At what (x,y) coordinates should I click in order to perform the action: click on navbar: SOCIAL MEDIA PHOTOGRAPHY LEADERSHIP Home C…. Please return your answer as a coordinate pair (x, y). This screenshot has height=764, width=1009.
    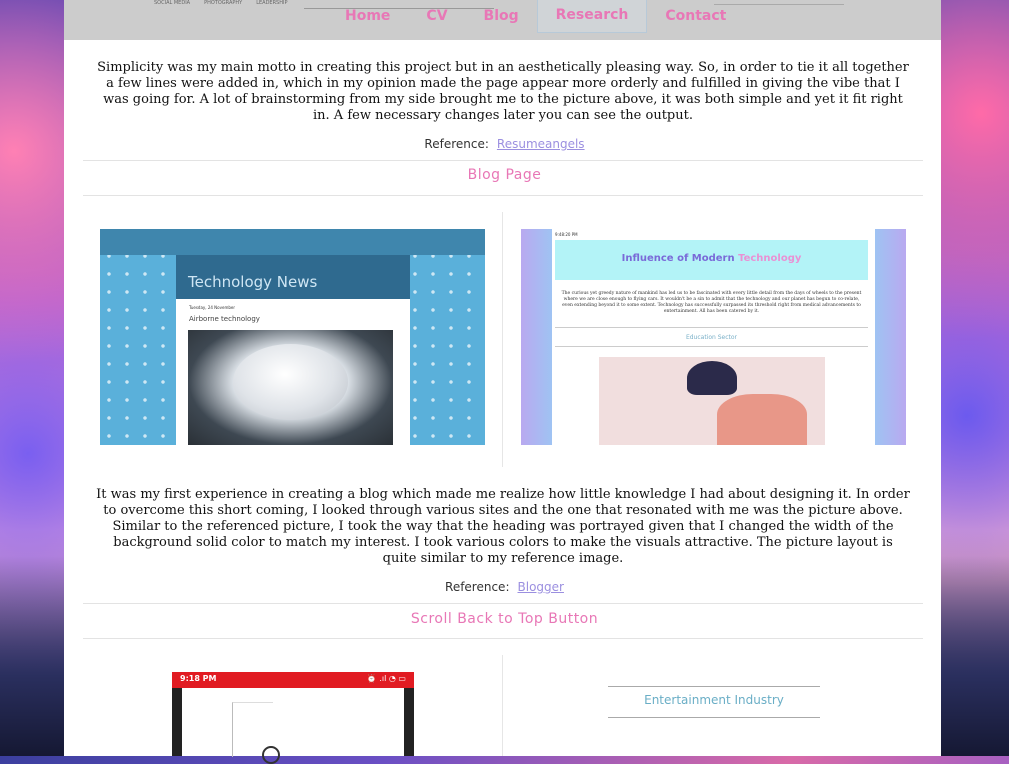
    Looking at the image, I should click on (502, 20).